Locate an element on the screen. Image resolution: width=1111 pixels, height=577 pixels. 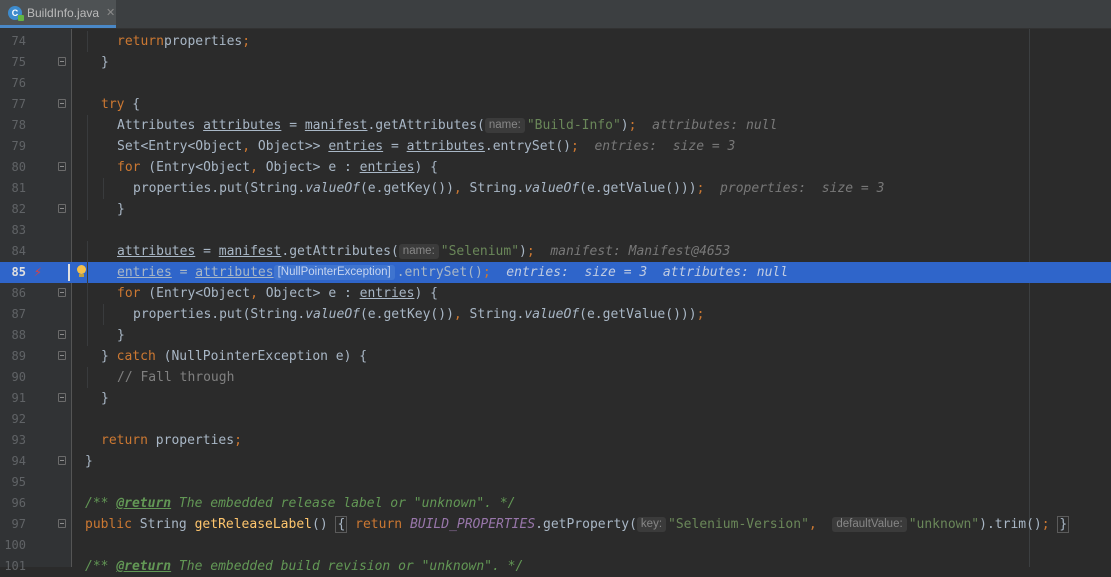
line-number: 96 is located at coordinates (13, 503).